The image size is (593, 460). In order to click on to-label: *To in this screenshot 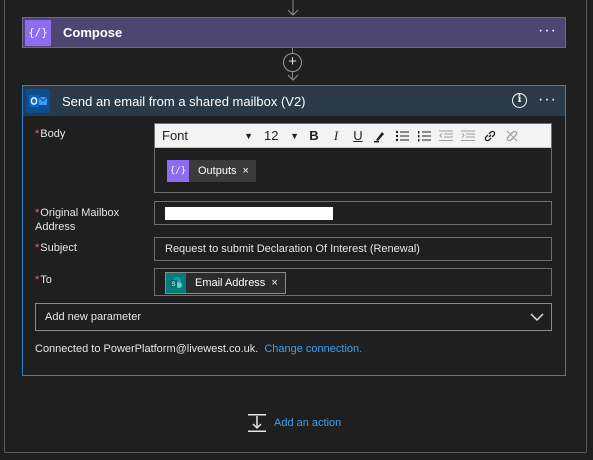, I will do `click(43, 280)`.